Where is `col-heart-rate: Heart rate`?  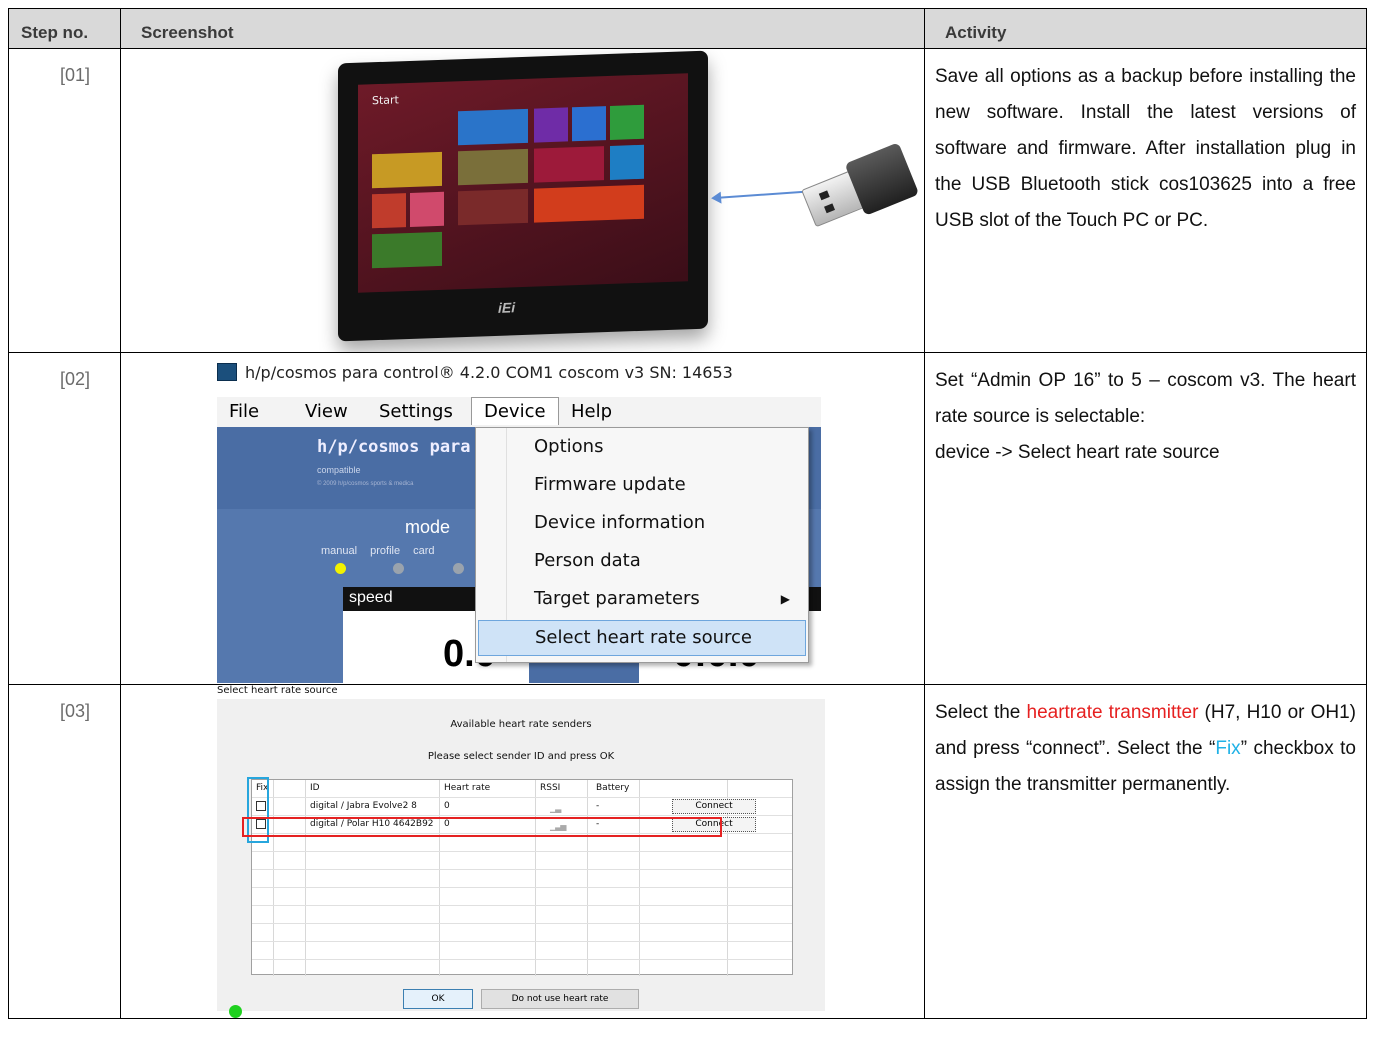
col-heart-rate: Heart rate is located at coordinates (467, 788).